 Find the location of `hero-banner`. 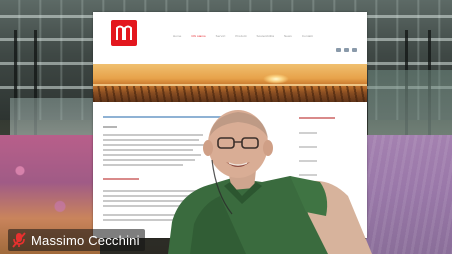

hero-banner is located at coordinates (230, 83).